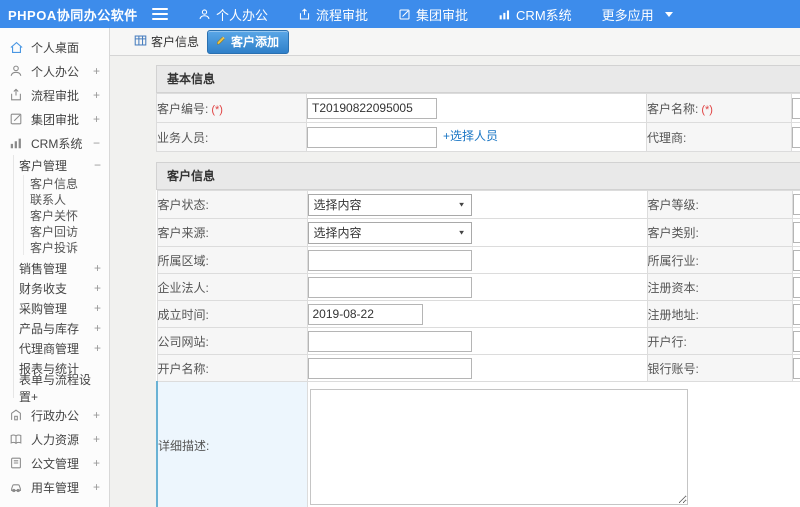 This screenshot has height=507, width=800. Describe the element at coordinates (455, 42) in the screenshot. I see `tab-bar: 客户信息 客户添加` at that location.